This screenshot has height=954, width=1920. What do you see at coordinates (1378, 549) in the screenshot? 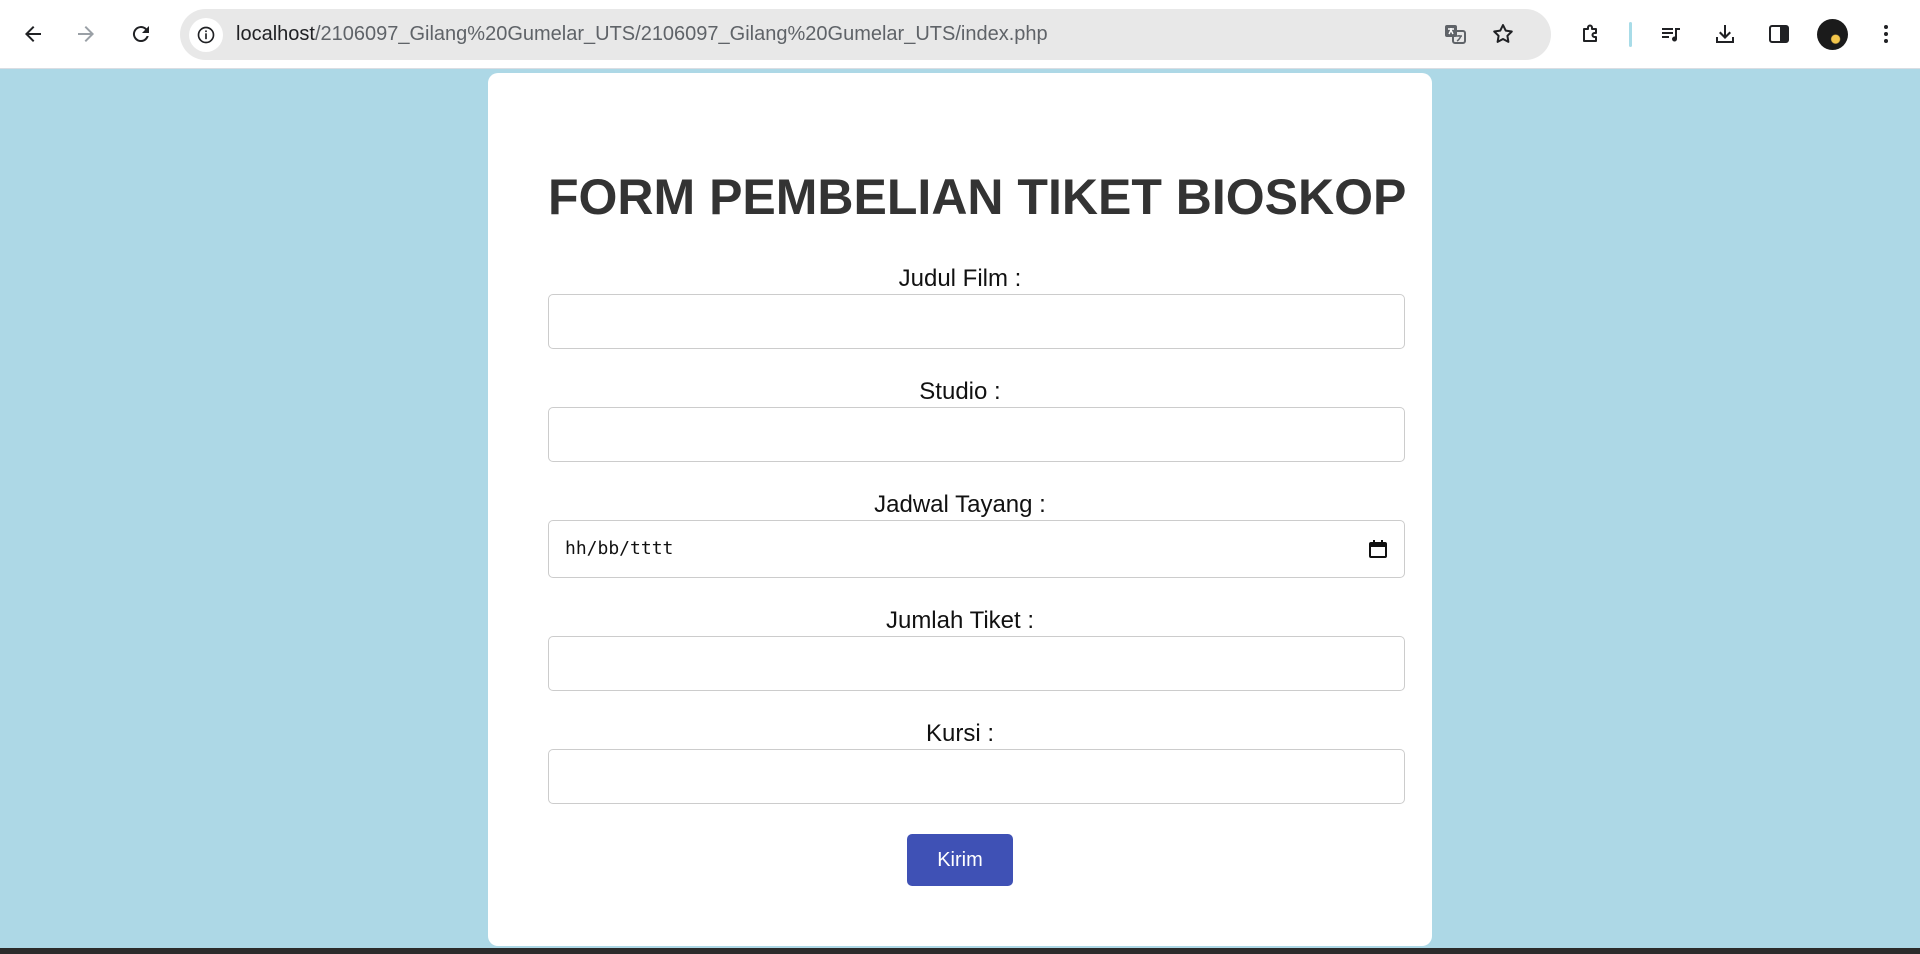
I see `calendar-icon` at bounding box center [1378, 549].